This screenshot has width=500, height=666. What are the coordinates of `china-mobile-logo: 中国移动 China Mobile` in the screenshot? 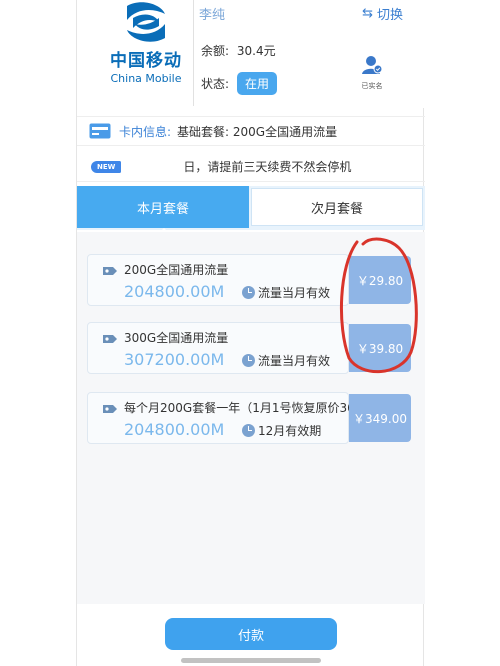 It's located at (146, 50).